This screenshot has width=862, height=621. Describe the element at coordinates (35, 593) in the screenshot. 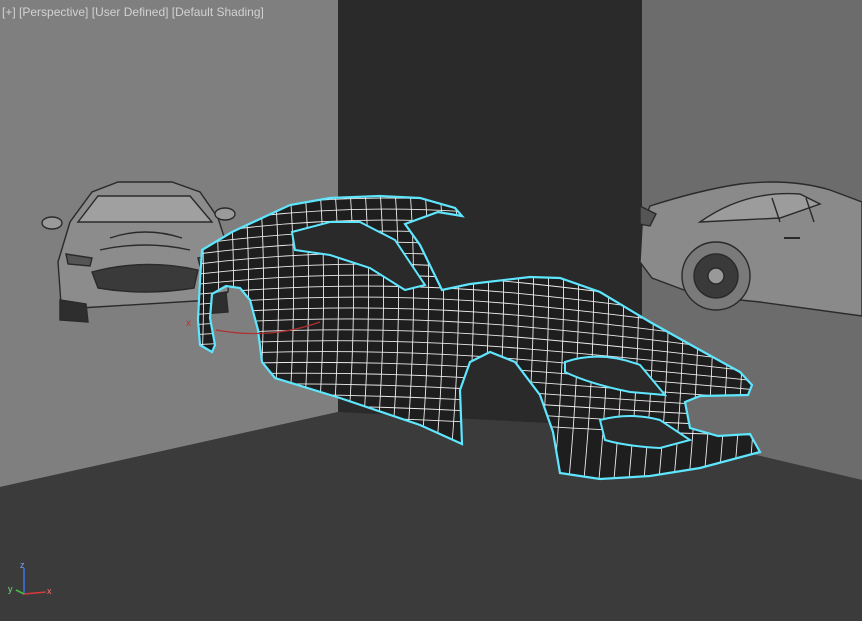

I see `x-axis-line` at that location.